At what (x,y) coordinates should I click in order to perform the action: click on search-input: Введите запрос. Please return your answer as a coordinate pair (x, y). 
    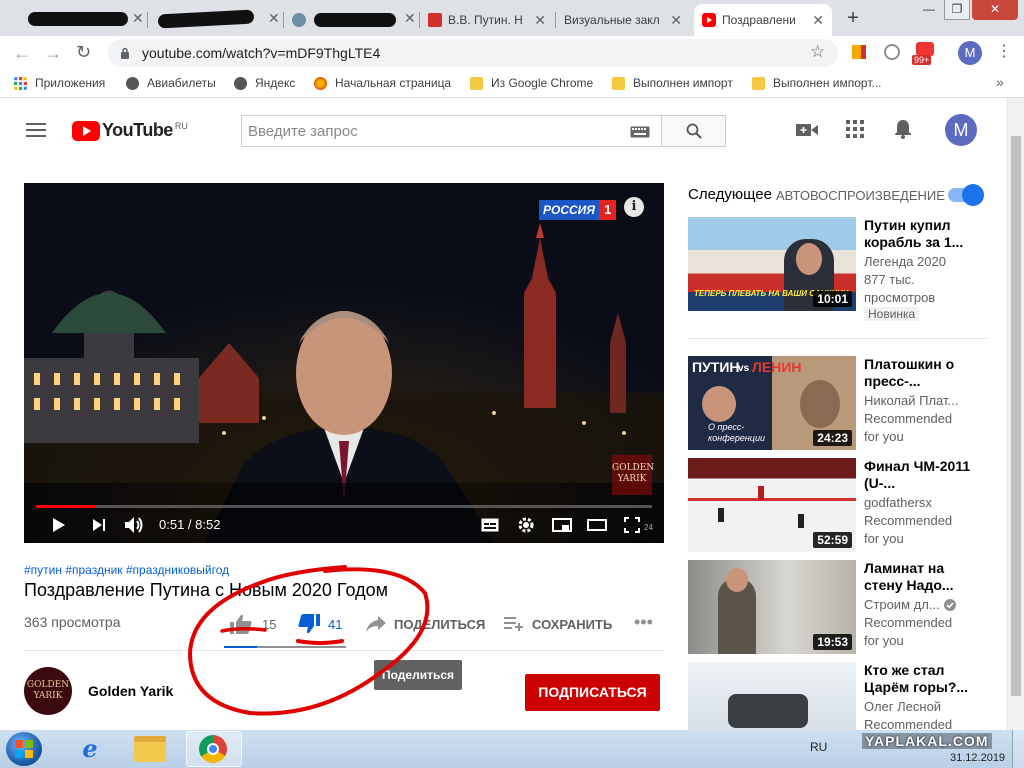
    Looking at the image, I should click on (451, 131).